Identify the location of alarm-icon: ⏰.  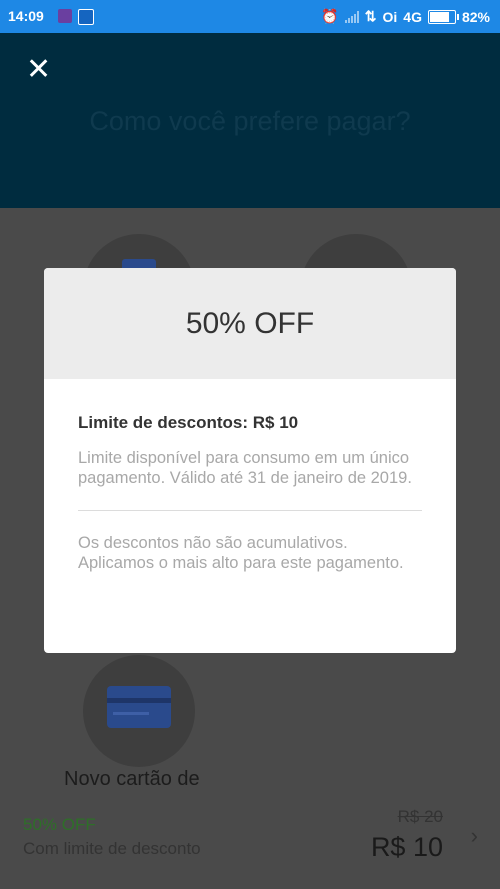
(330, 16).